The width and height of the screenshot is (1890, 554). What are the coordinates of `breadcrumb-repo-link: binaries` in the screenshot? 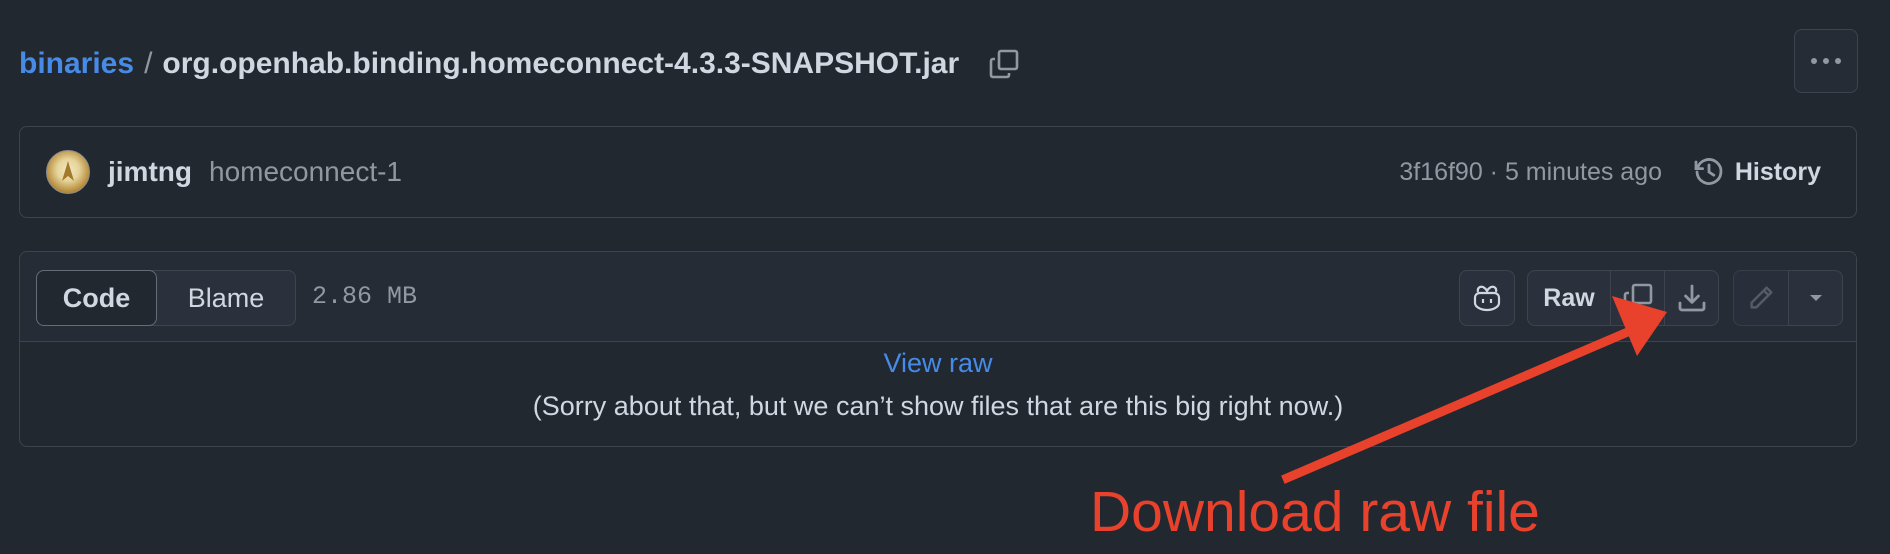 It's located at (76, 64).